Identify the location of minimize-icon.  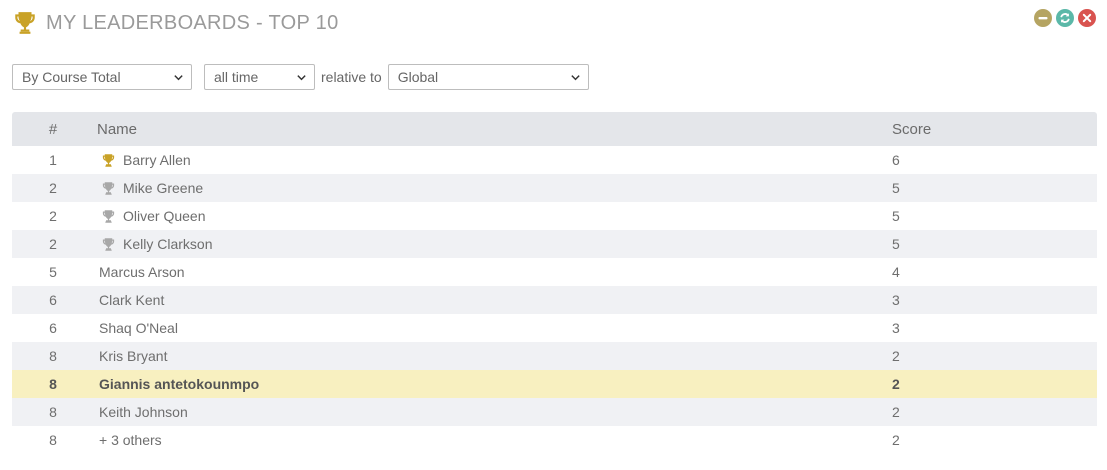
(1043, 18).